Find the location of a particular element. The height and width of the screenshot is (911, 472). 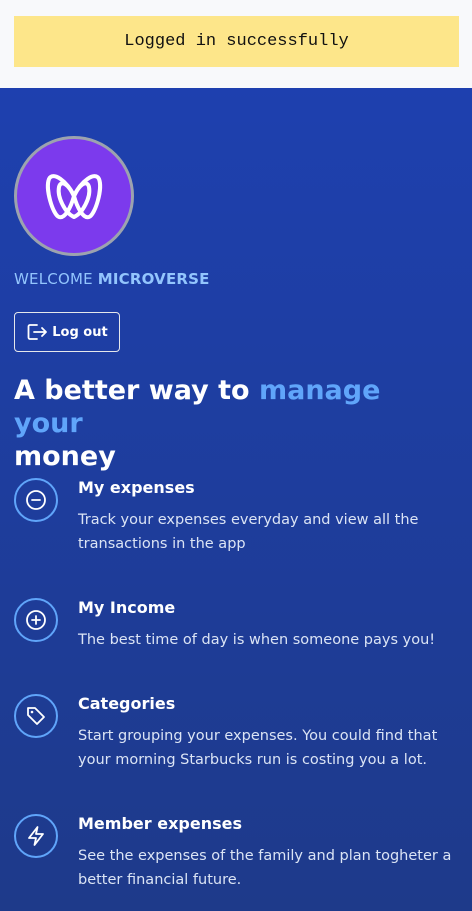

success-notice: Logged in successfully is located at coordinates (236, 41).